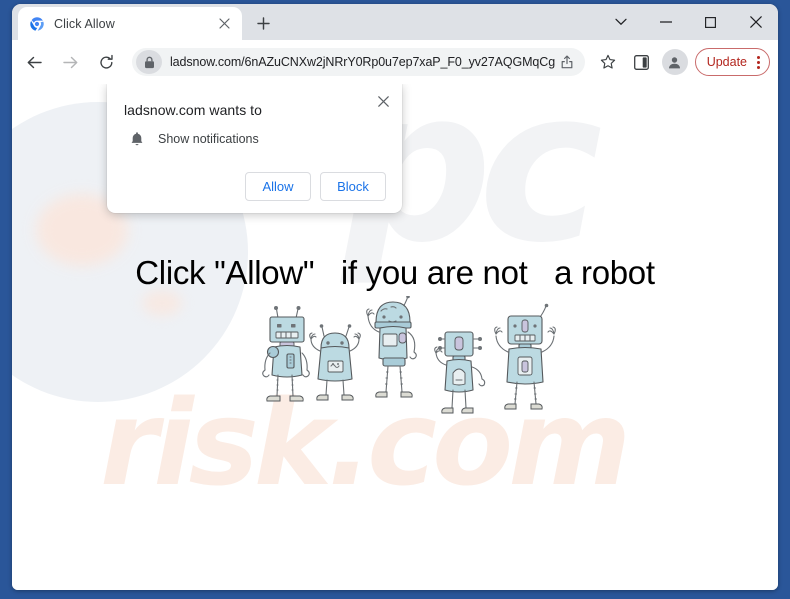 The height and width of the screenshot is (599, 790). Describe the element at coordinates (755, 22) in the screenshot. I see `close-window-button` at that location.